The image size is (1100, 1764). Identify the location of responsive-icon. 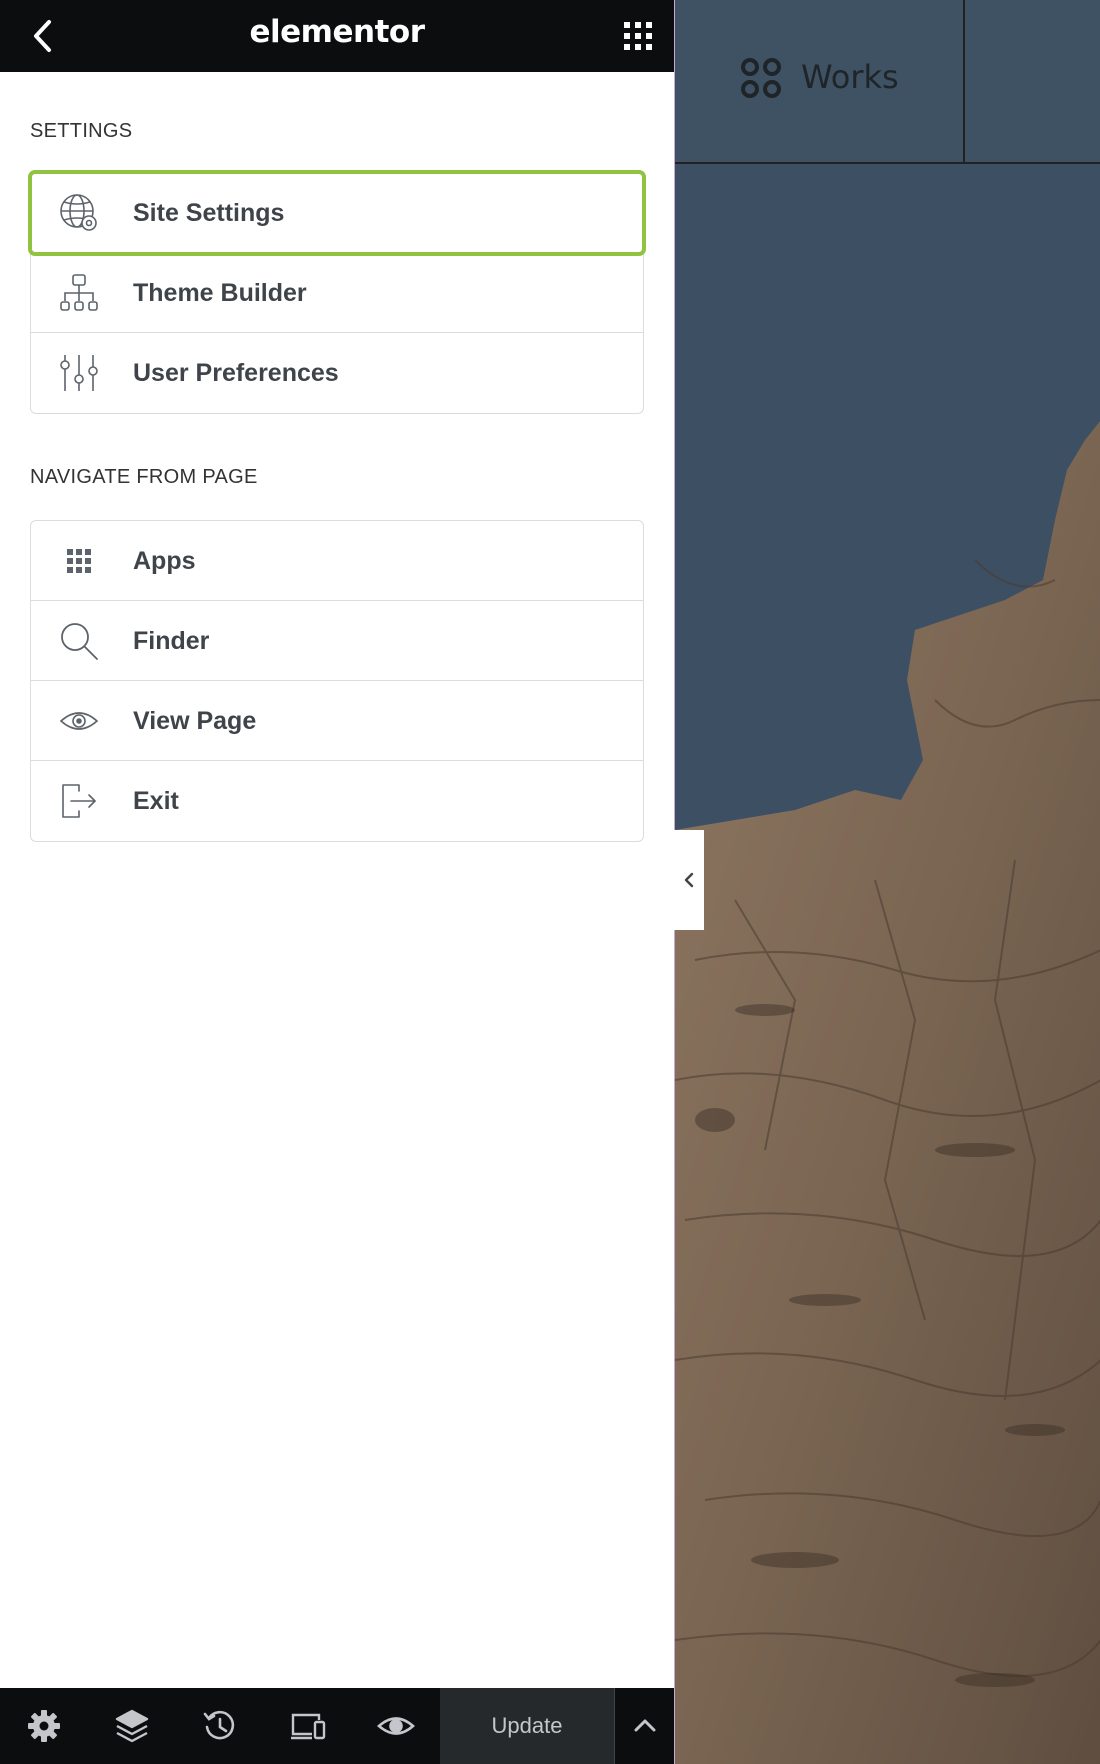
(308, 1726).